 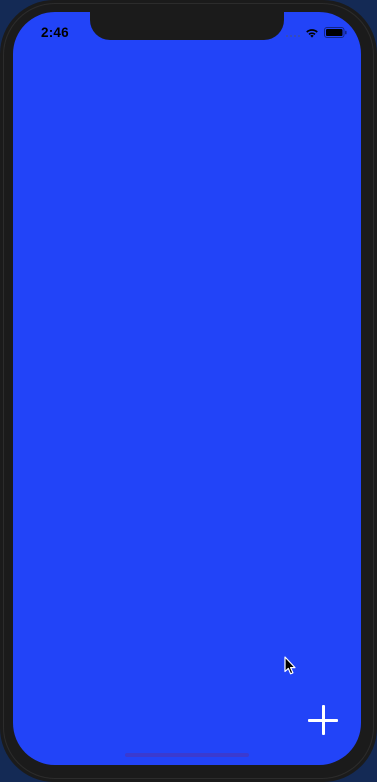 What do you see at coordinates (187, 755) in the screenshot?
I see `home-indicator` at bounding box center [187, 755].